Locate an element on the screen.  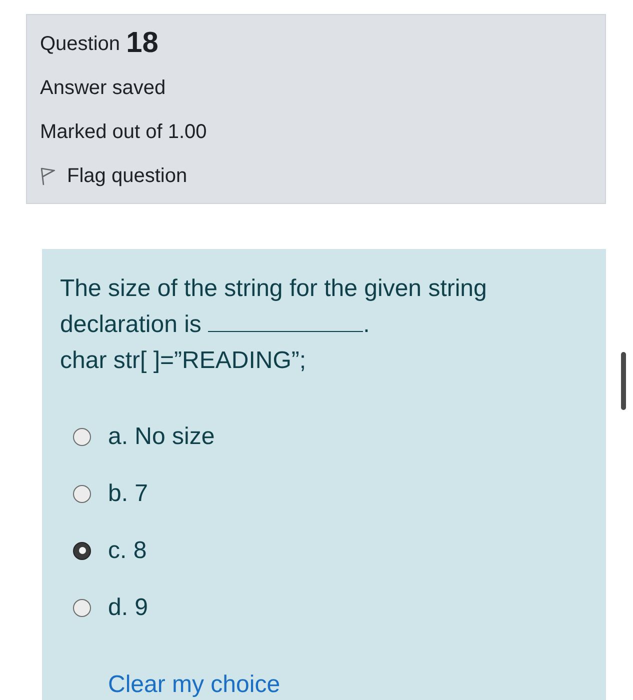
question-text: The size of the string for the given string declaration is . is located at coordinates (274, 307).